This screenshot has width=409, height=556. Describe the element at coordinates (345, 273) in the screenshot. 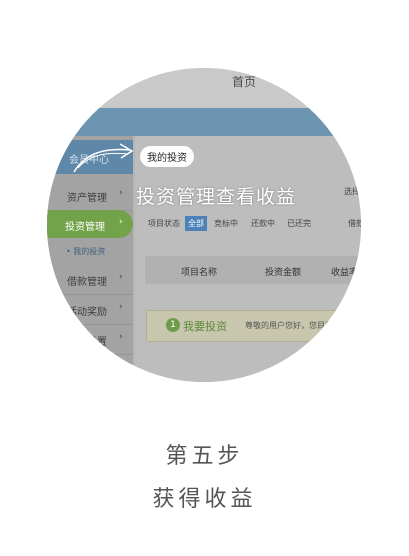

I see `column-header: 收益率` at that location.